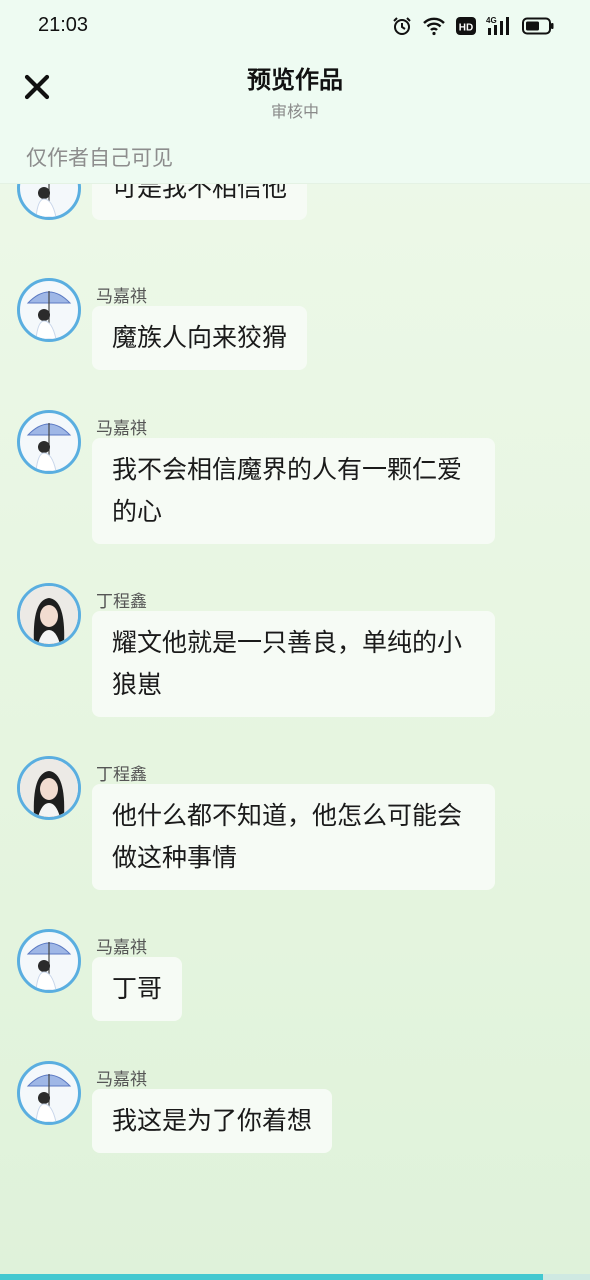  I want to click on battery-icon, so click(538, 26).